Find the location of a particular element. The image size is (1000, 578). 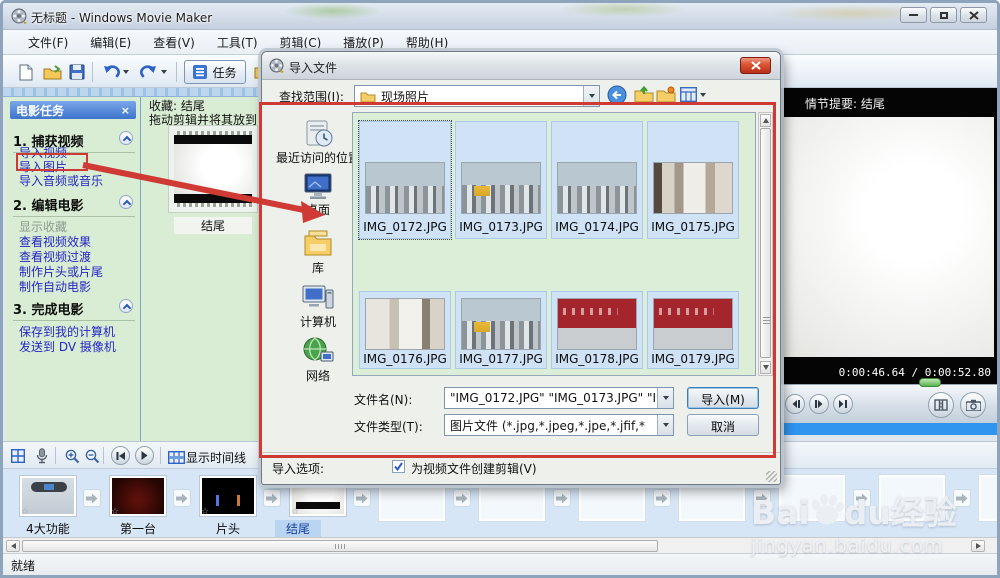

menu-edit: 编辑(E) is located at coordinates (110, 42).